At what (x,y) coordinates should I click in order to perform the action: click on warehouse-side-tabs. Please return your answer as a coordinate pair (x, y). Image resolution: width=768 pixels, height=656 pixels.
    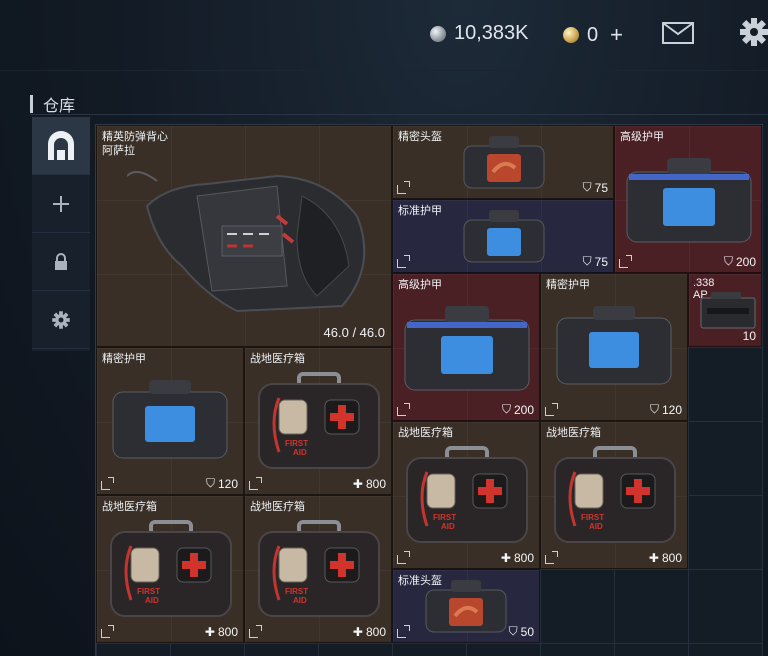
    Looking at the image, I should click on (61, 234).